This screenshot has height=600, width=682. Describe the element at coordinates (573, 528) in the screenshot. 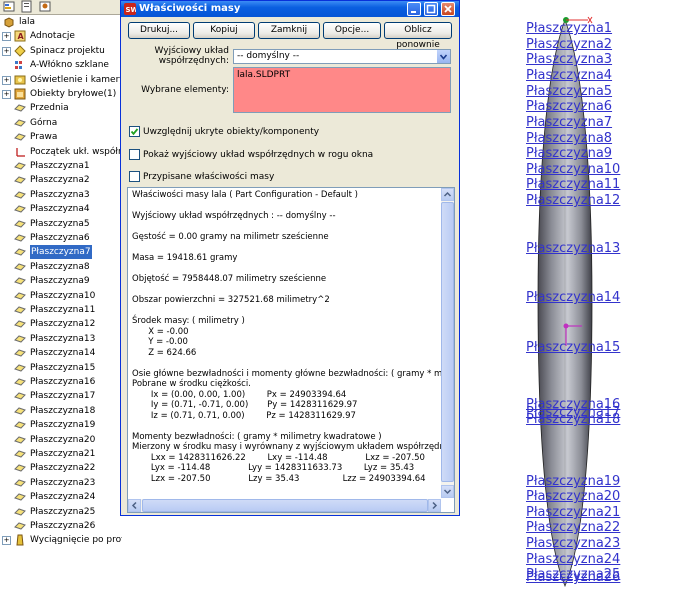

I see `plane-label: Płaszczyzna22` at that location.